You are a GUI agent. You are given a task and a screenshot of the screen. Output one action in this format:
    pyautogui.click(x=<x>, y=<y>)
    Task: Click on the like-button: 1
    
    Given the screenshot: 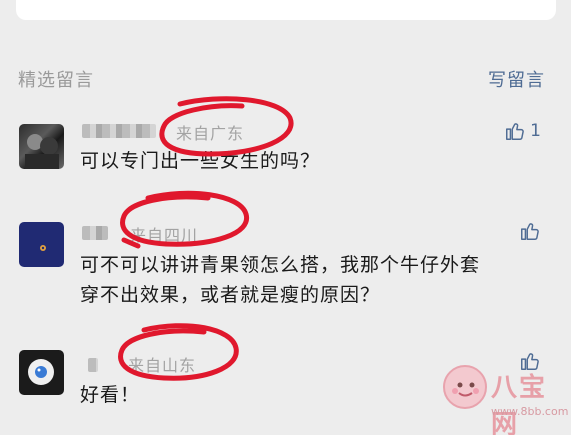 What is the action you would take?
    pyautogui.click(x=522, y=131)
    